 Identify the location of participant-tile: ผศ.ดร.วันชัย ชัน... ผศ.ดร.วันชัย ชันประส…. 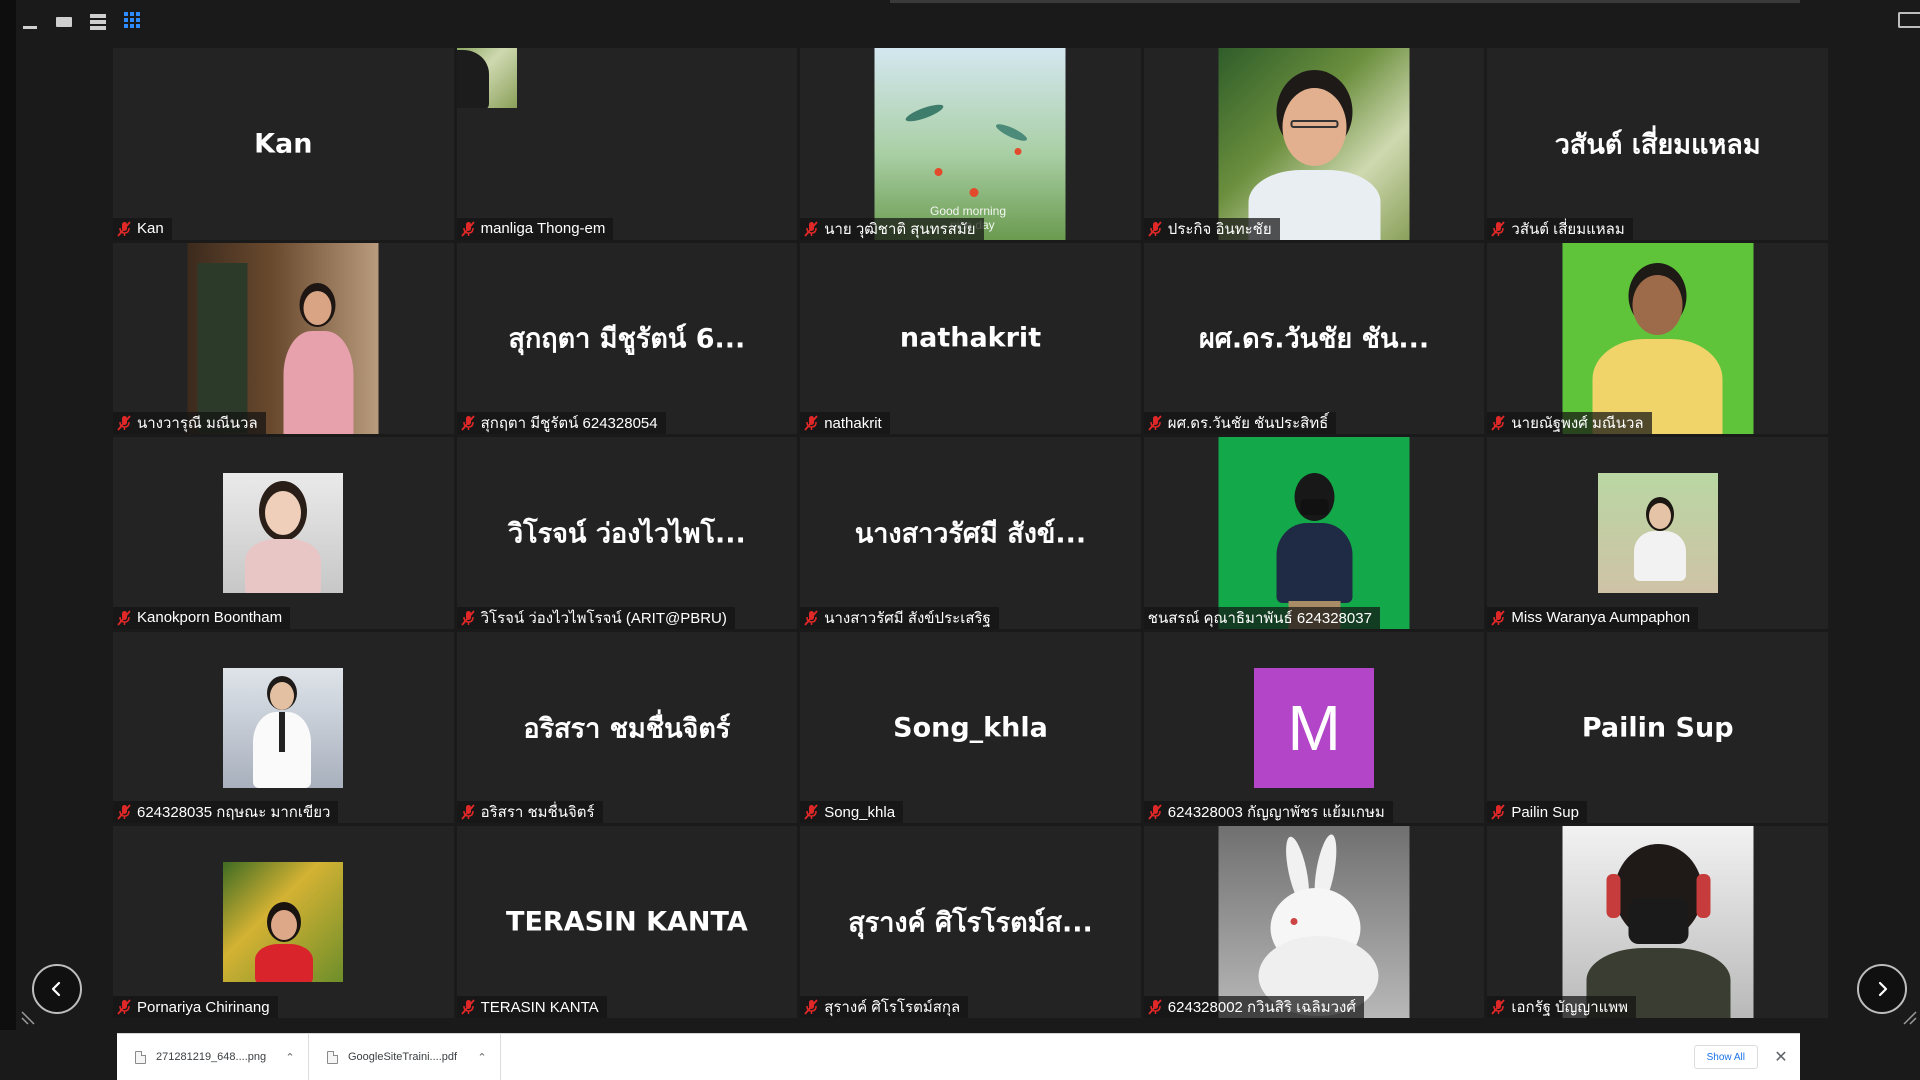
(1314, 338).